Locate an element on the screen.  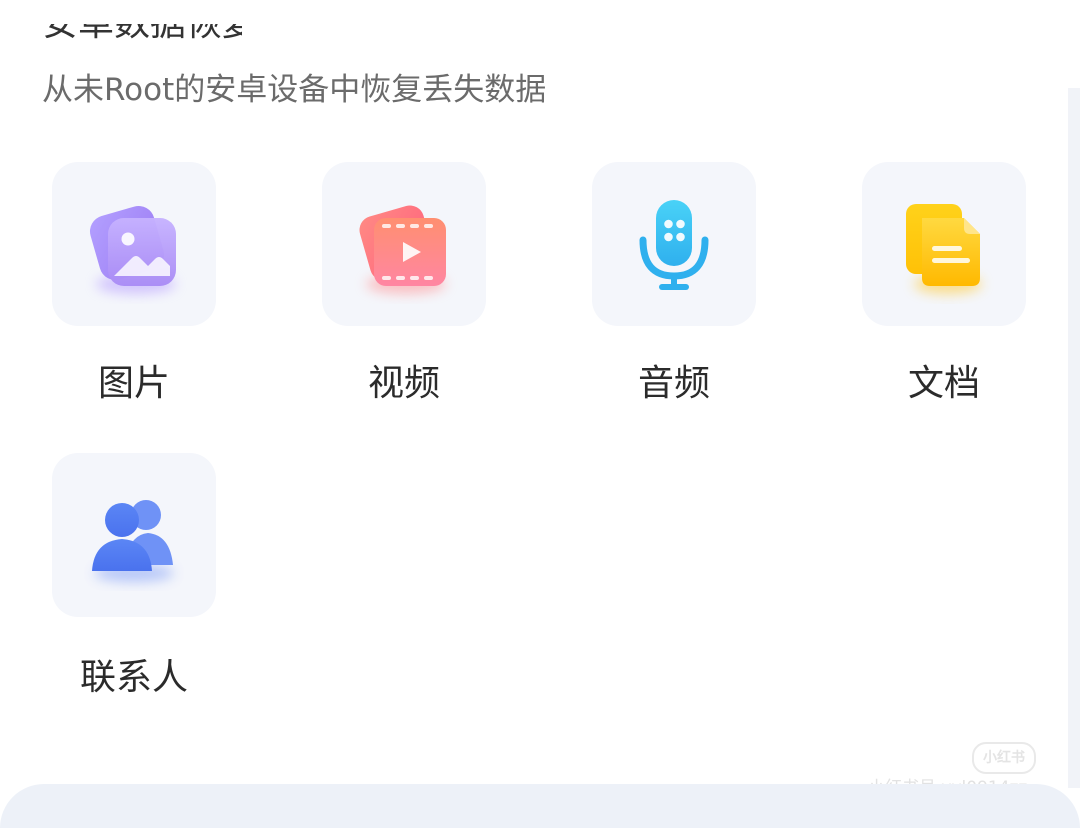
picture-icon is located at coordinates (132, 249).